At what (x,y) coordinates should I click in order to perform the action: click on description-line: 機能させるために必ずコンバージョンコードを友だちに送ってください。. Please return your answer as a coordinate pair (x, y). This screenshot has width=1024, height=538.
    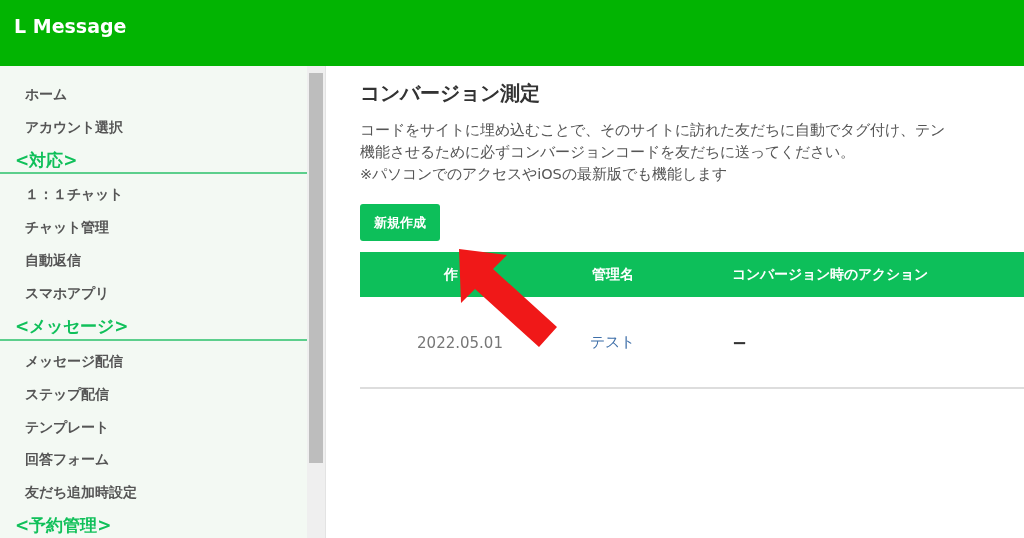
    Looking at the image, I should click on (608, 152).